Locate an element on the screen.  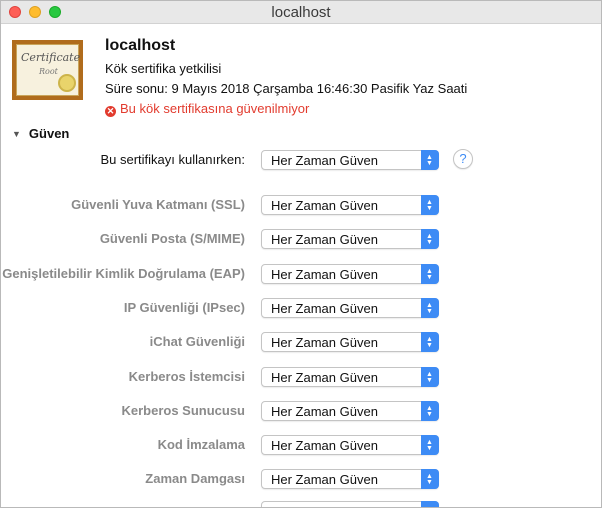
trust-row-label: IP Güvenliği (IPsec) is located at coordinates (184, 307).